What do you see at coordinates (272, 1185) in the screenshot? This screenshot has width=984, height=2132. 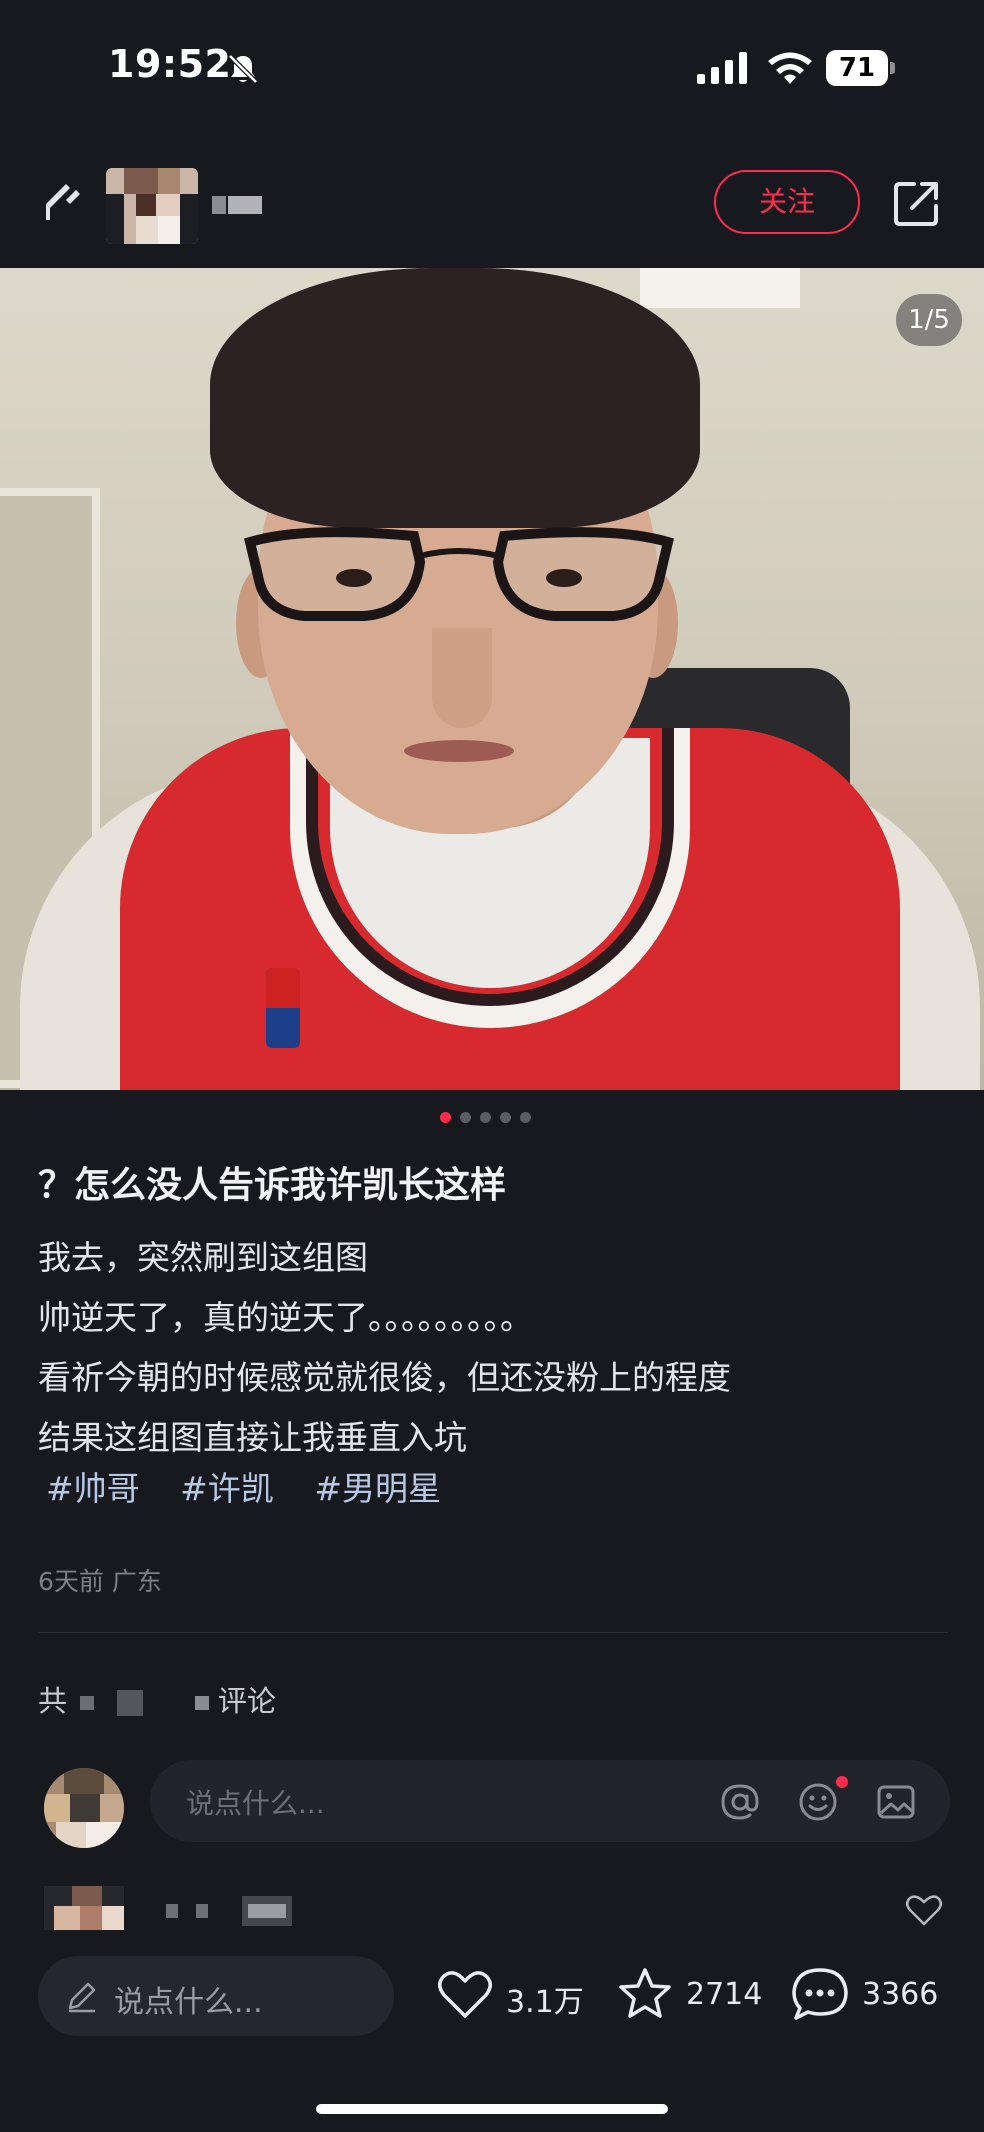 I see `post-title: ？怎么没人告诉我许凯长这样` at bounding box center [272, 1185].